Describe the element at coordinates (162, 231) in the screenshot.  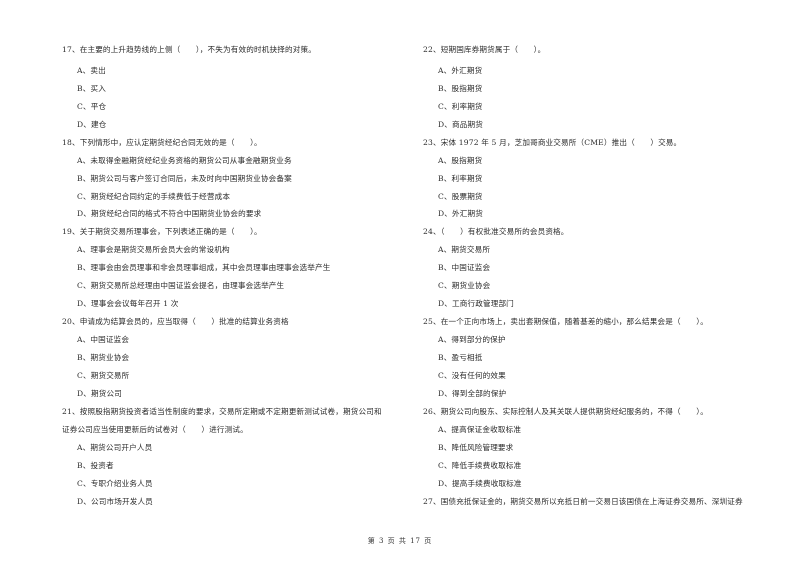
I see `question-19-stem: 19、关于期货交易所理事会，下列表述正确的是（ ）。` at that location.